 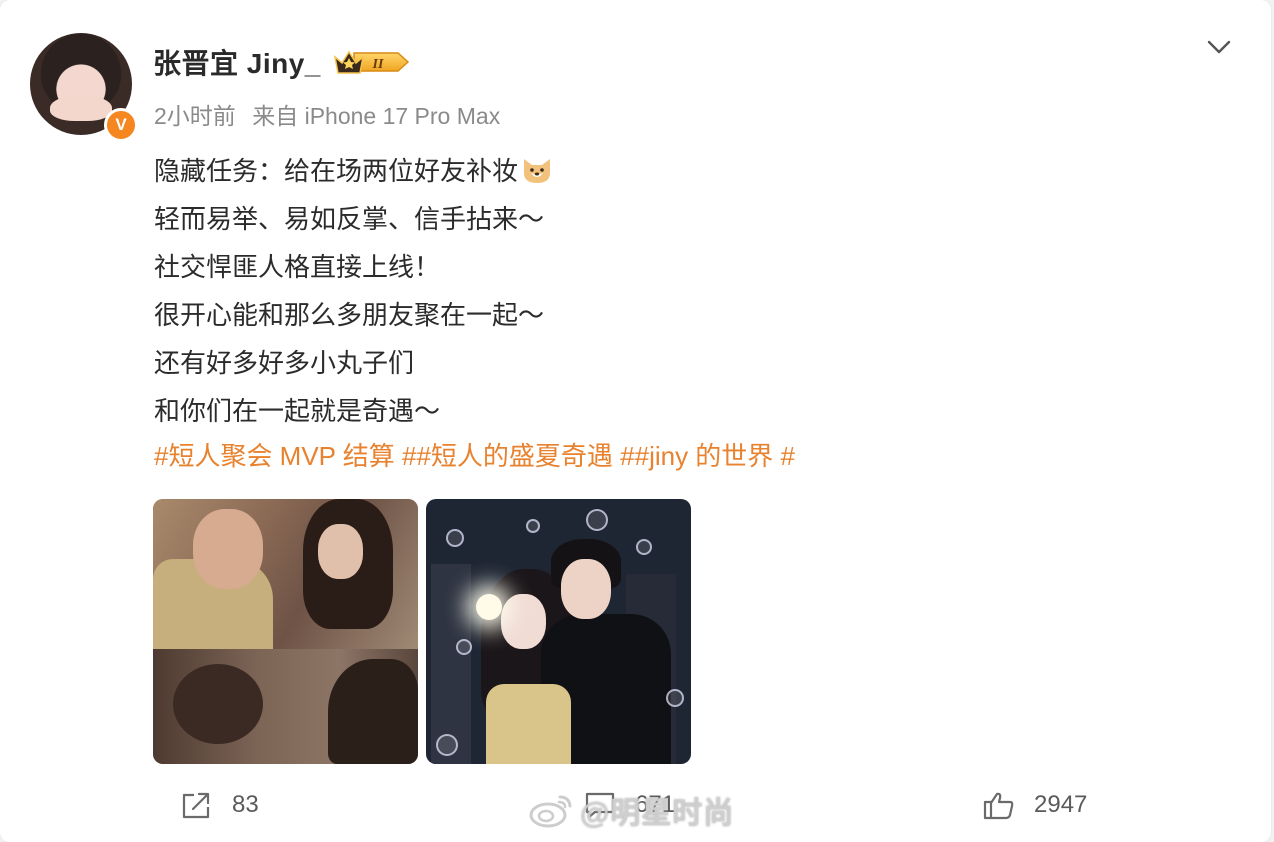 I want to click on post-line: 轻而易举、易如反掌、信手拈来～, so click(x=349, y=219).